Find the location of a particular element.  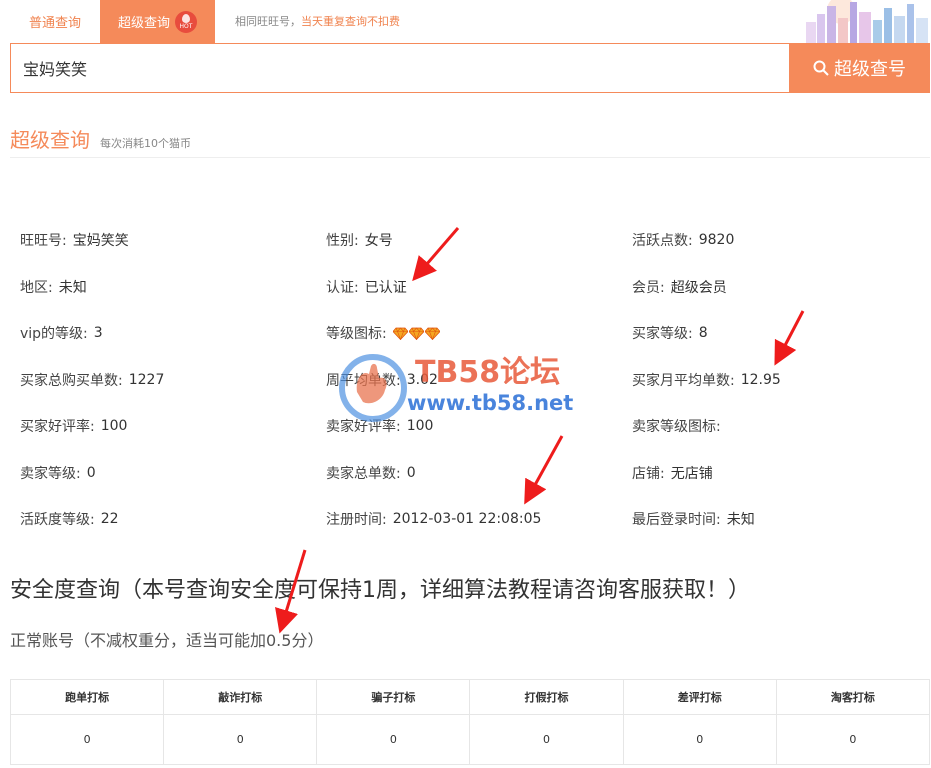

tab-normal-query-label: 普通查询 is located at coordinates (54, 23).